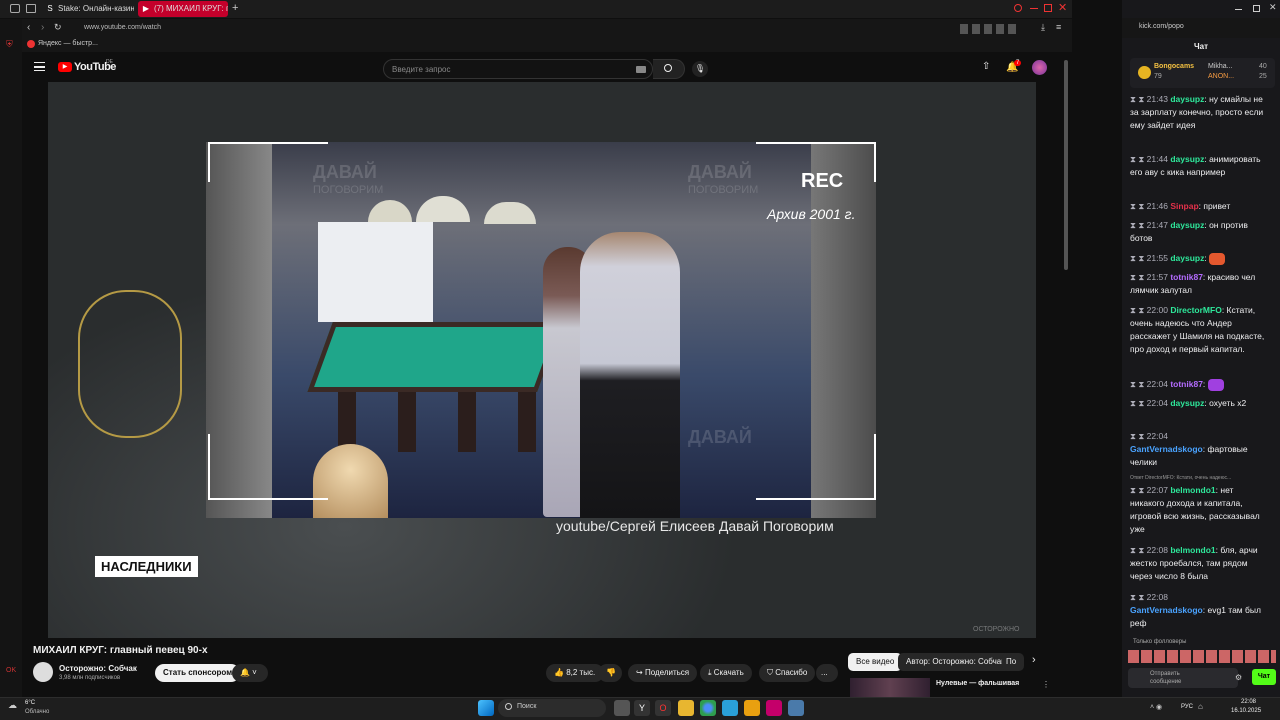 The width and height of the screenshot is (1280, 720). I want to click on tab-stake: S Stake: Онлайн-казино и, so click(88, 9).